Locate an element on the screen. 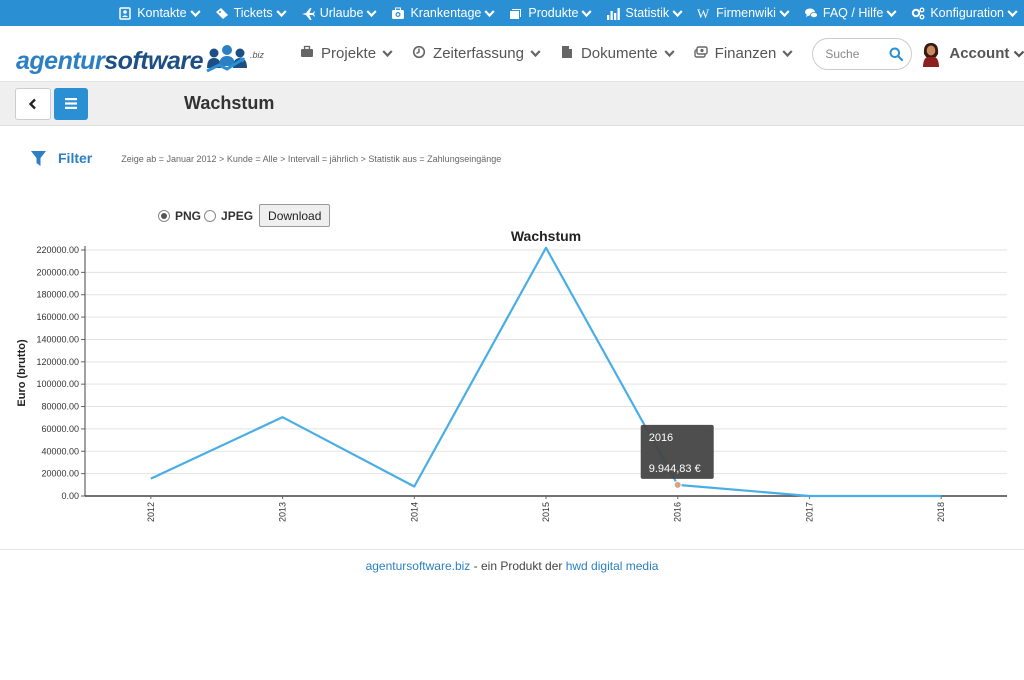  y-tick-label: 80000.00 is located at coordinates (60, 407).